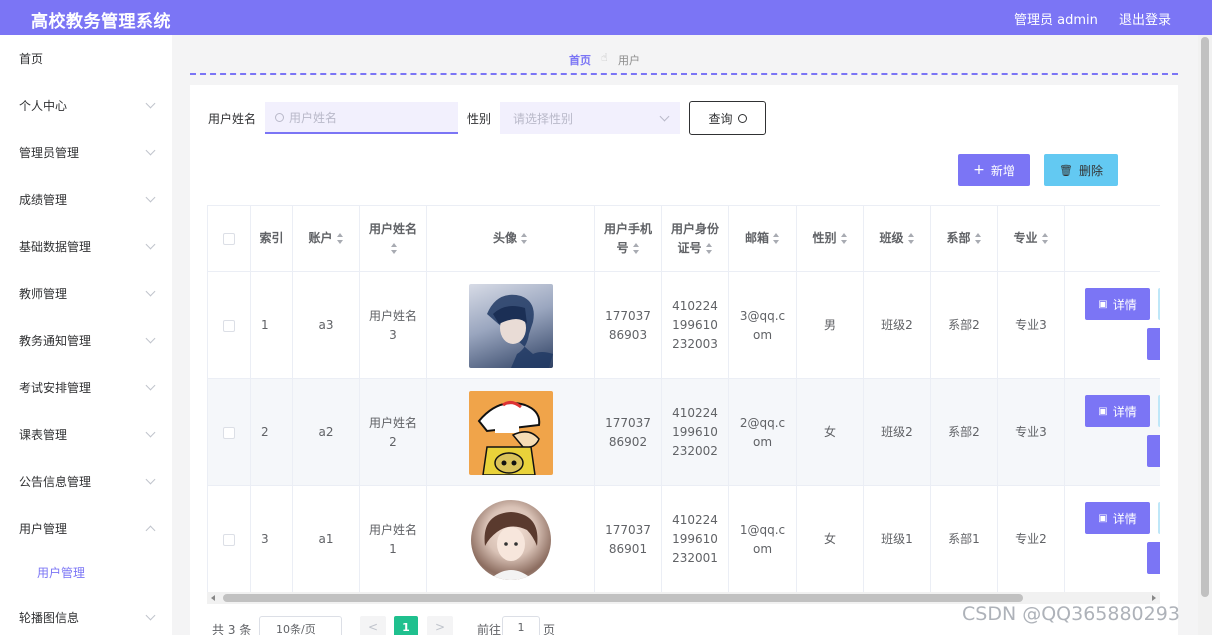 The image size is (1212, 635). Describe the element at coordinates (897, 432) in the screenshot. I see `cell-class: 班级2` at that location.